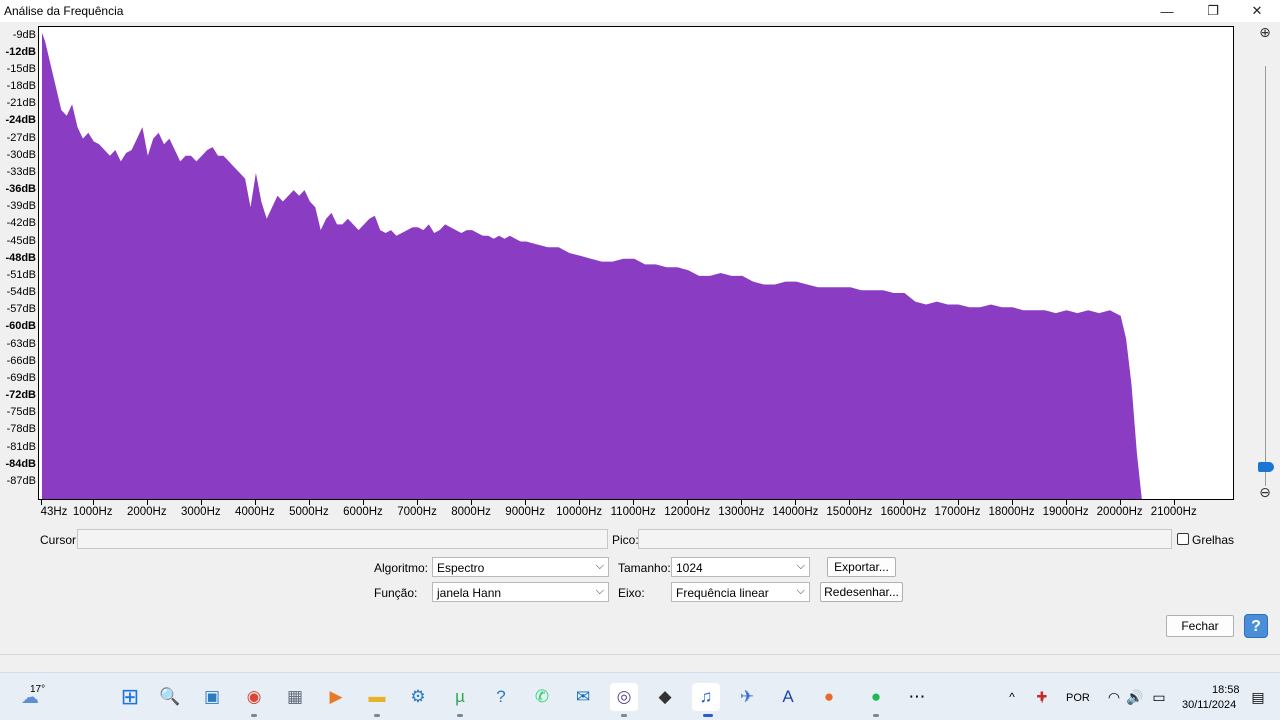  I want to click on peak-label: Pico:, so click(625, 540).